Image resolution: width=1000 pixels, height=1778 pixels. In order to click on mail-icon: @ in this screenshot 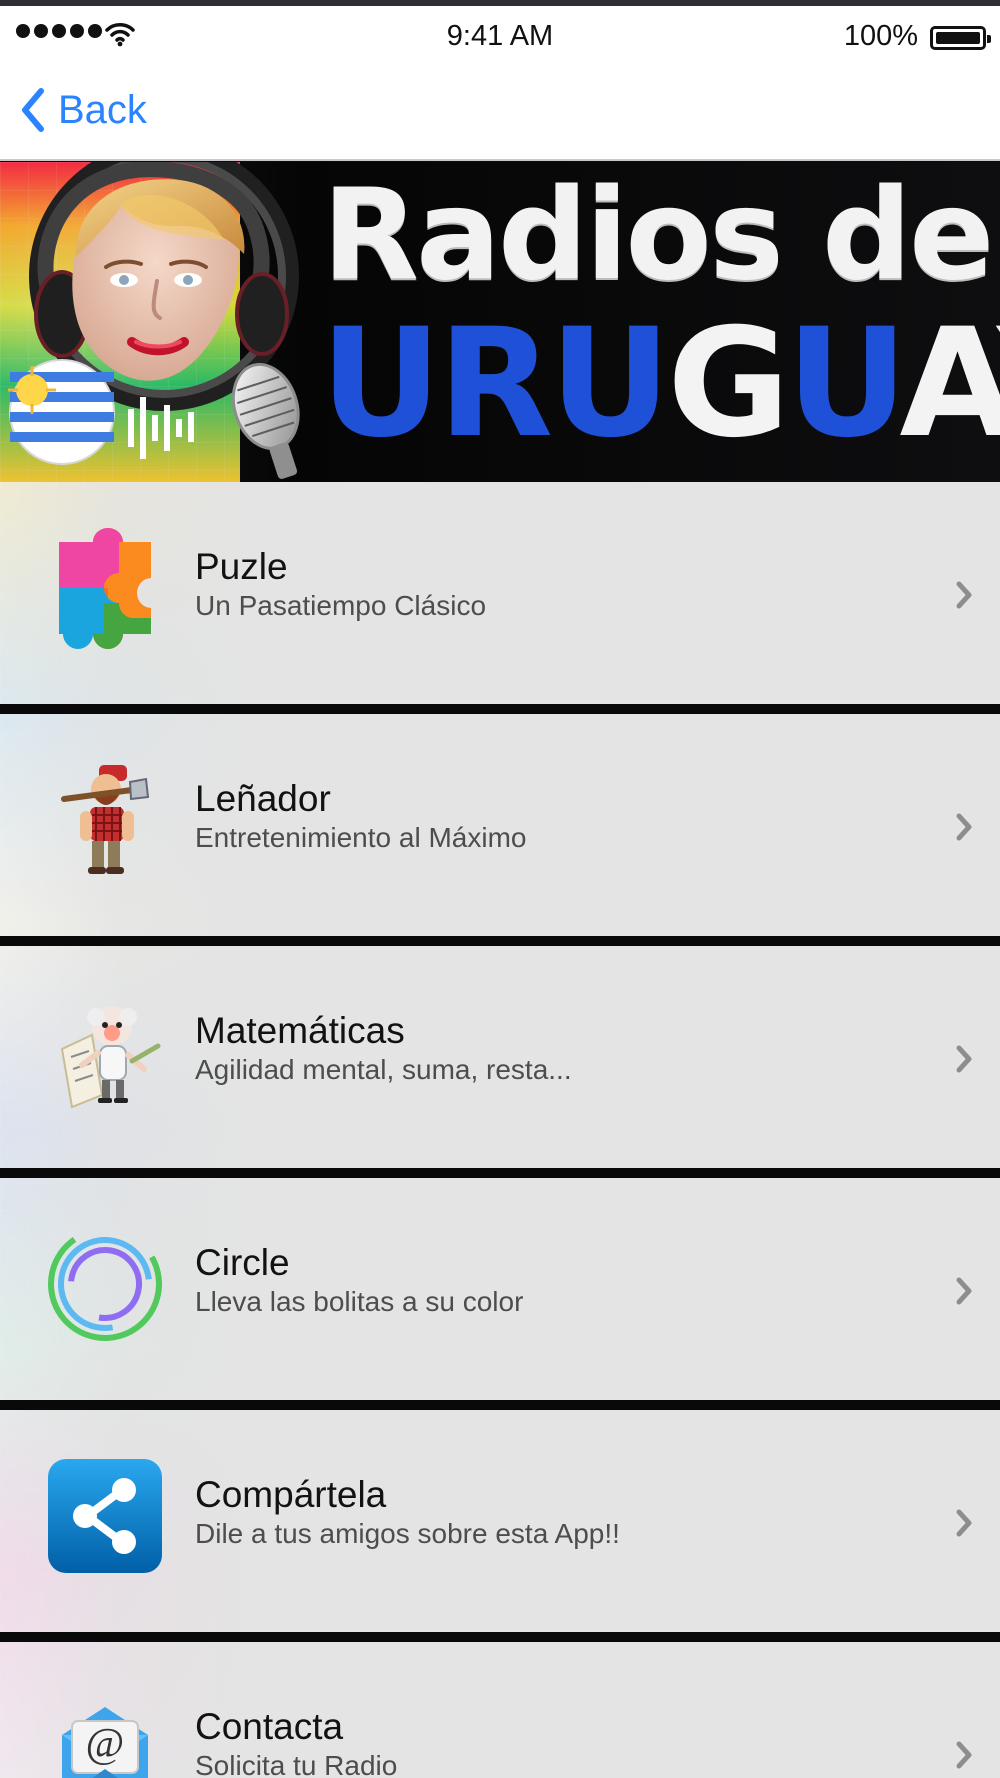, I will do `click(105, 1732)`.